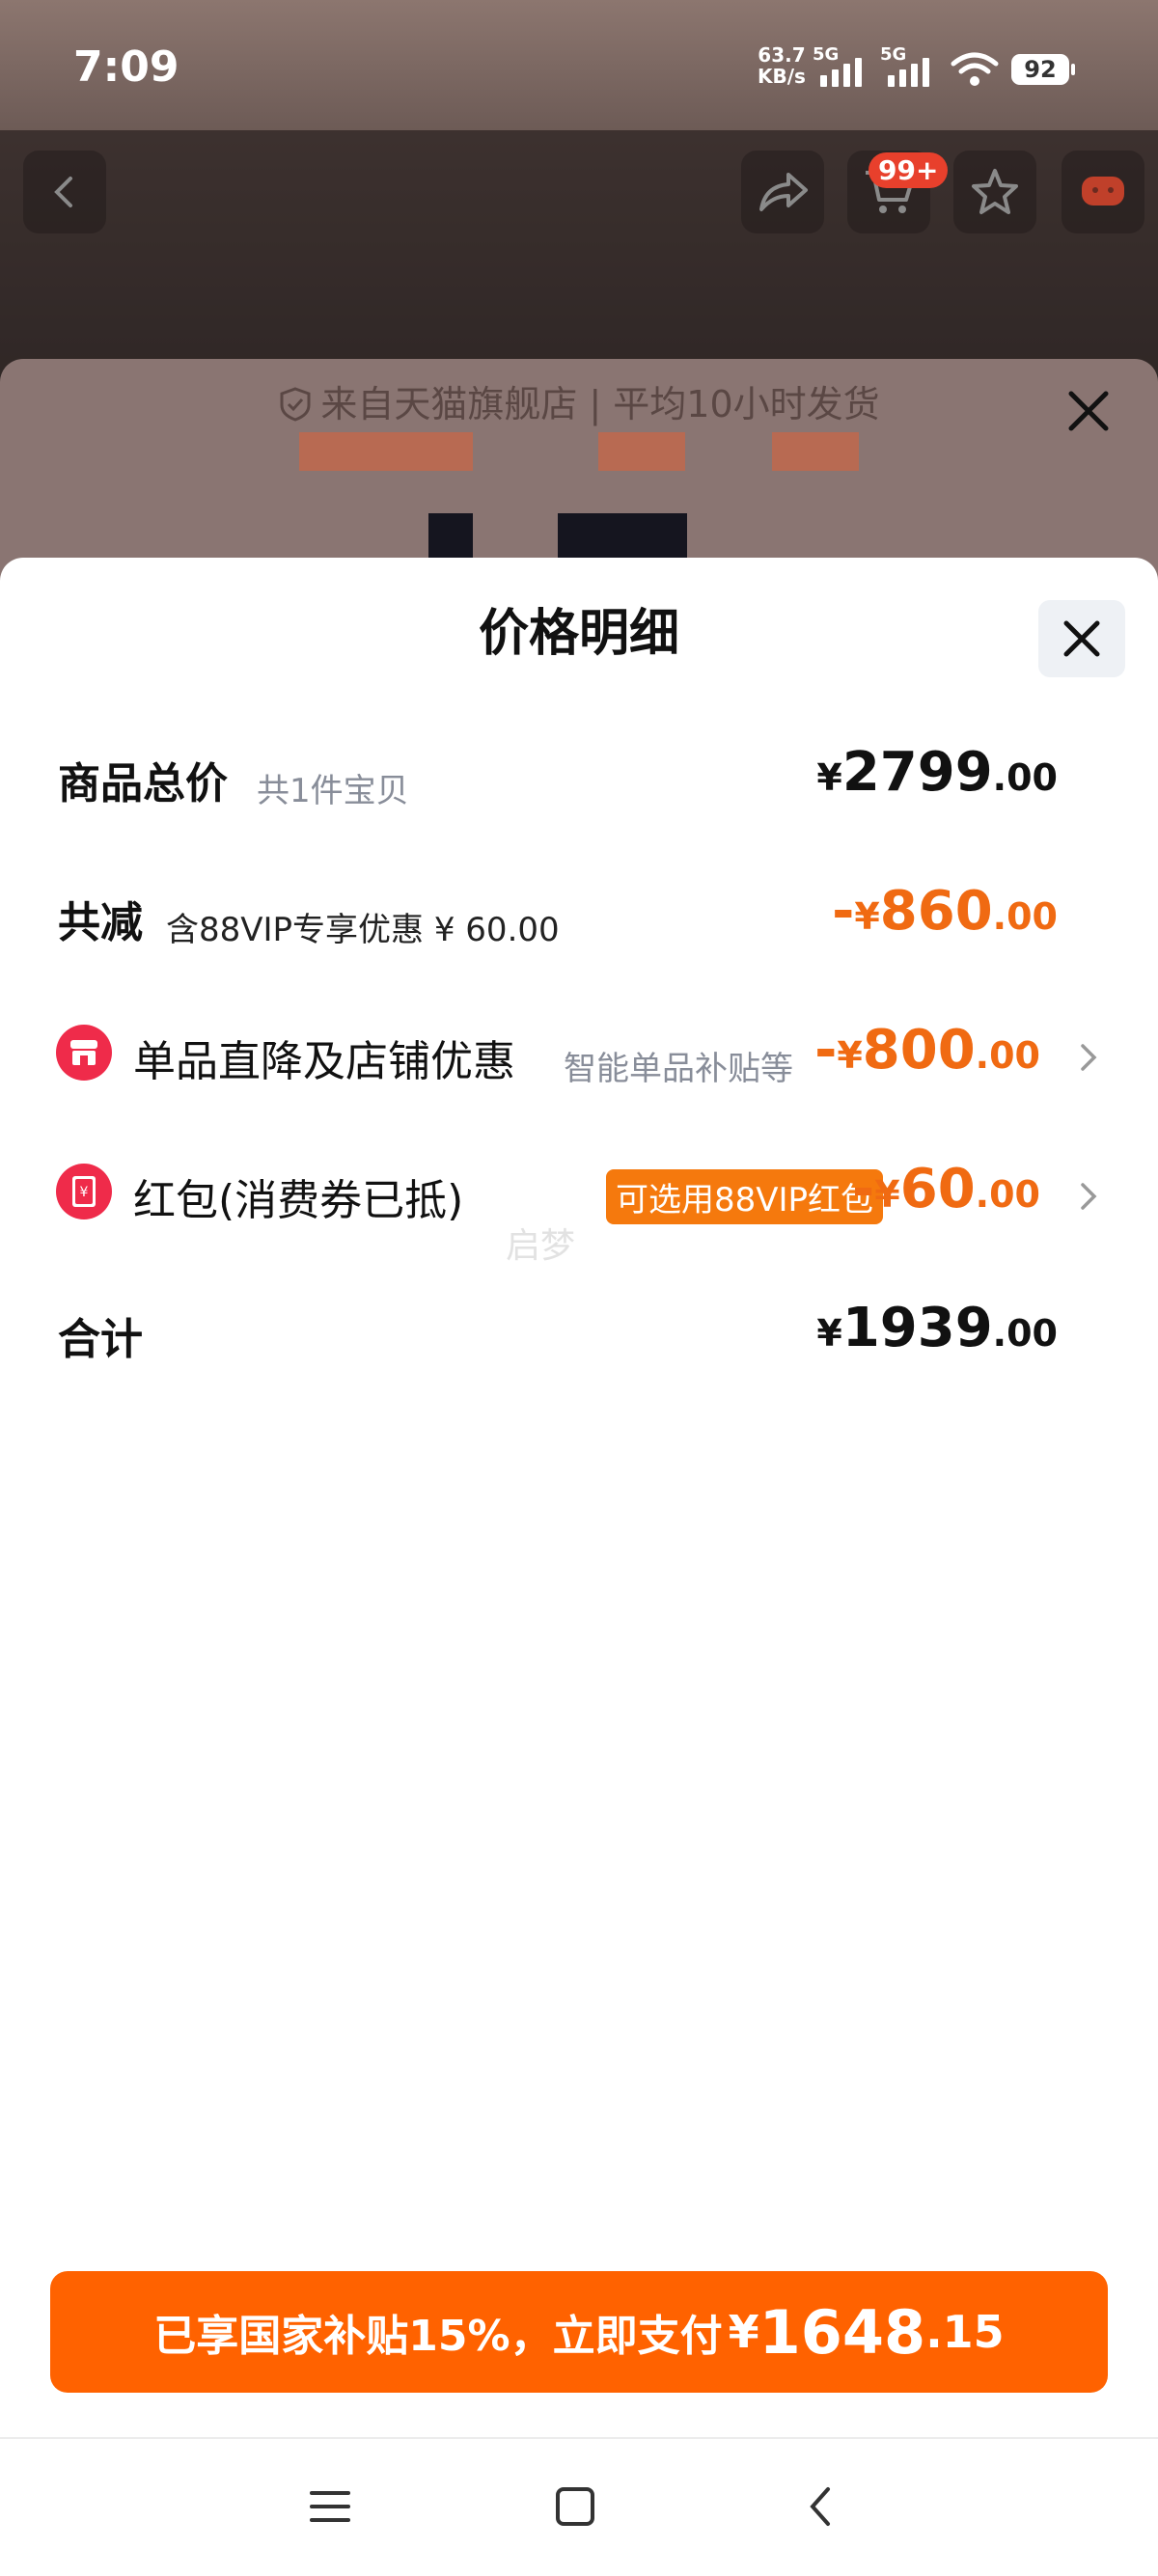 Image resolution: width=1158 pixels, height=2576 pixels. Describe the element at coordinates (975, 69) in the screenshot. I see `wifi-icon` at that location.